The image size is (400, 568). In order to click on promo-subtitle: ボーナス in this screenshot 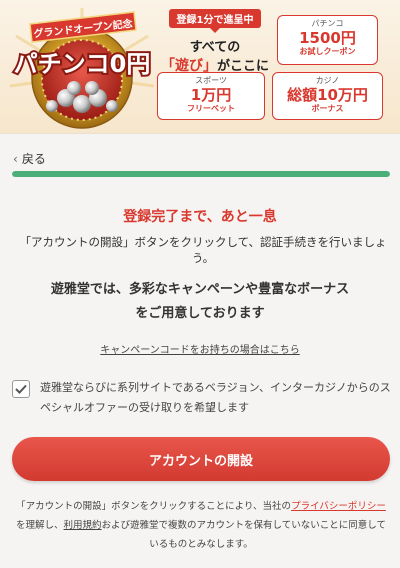, I will do `click(327, 108)`.